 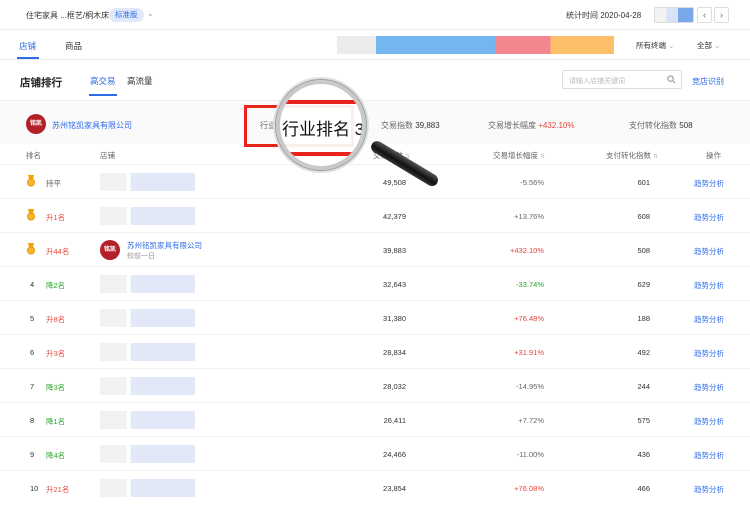 I want to click on scope-select: 全部 ⌄, so click(x=708, y=45).